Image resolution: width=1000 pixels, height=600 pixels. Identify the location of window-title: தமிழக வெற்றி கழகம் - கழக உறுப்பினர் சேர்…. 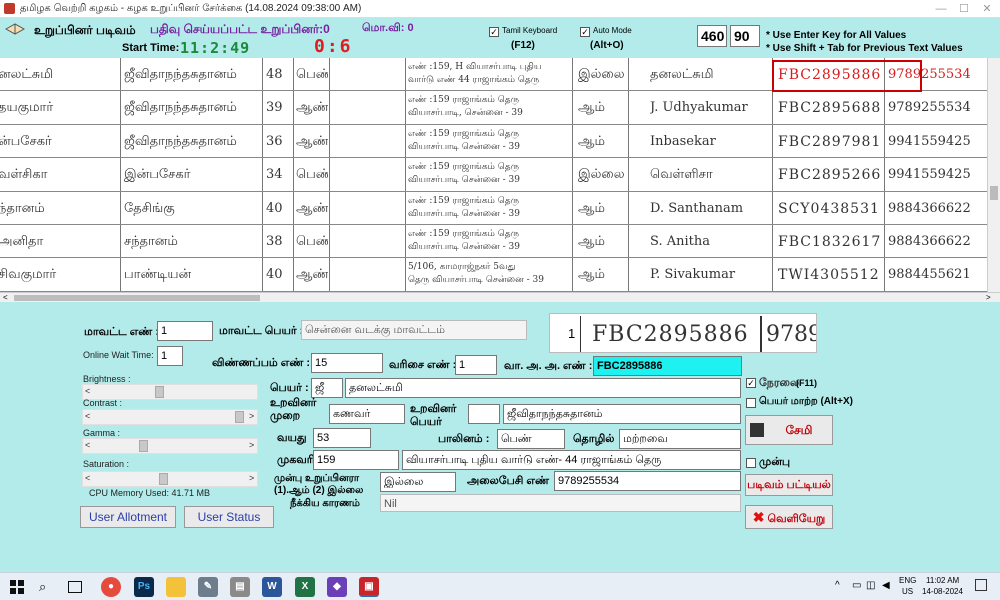
(191, 8).